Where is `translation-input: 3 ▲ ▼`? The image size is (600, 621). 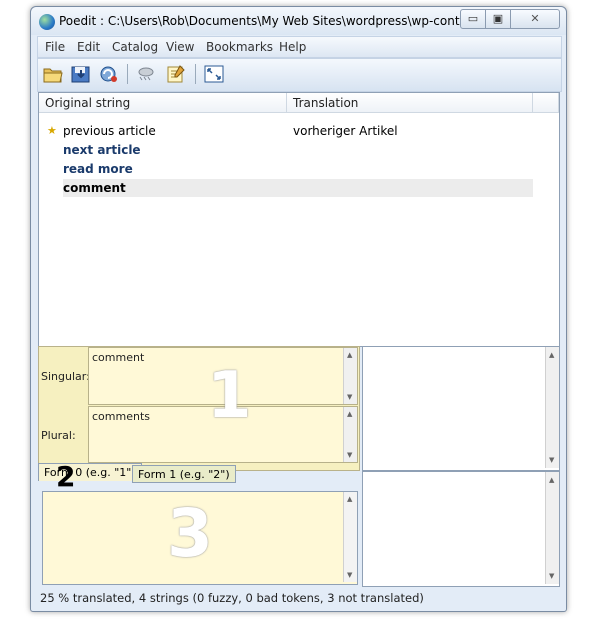 translation-input: 3 ▲ ▼ is located at coordinates (200, 538).